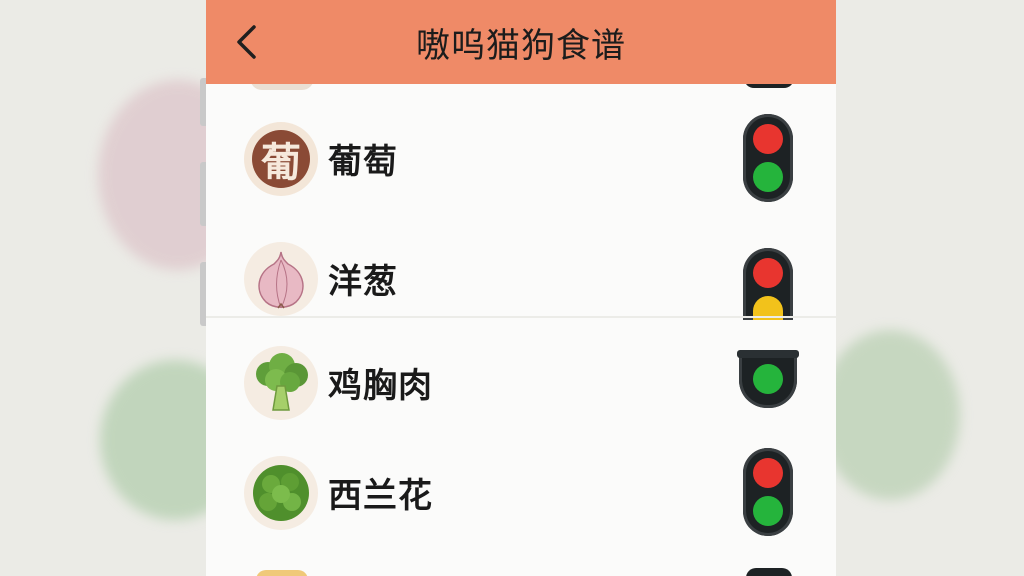 Image resolution: width=1024 pixels, height=576 pixels. Describe the element at coordinates (521, 45) in the screenshot. I see `page-title: 嗷呜猫狗食谱` at that location.